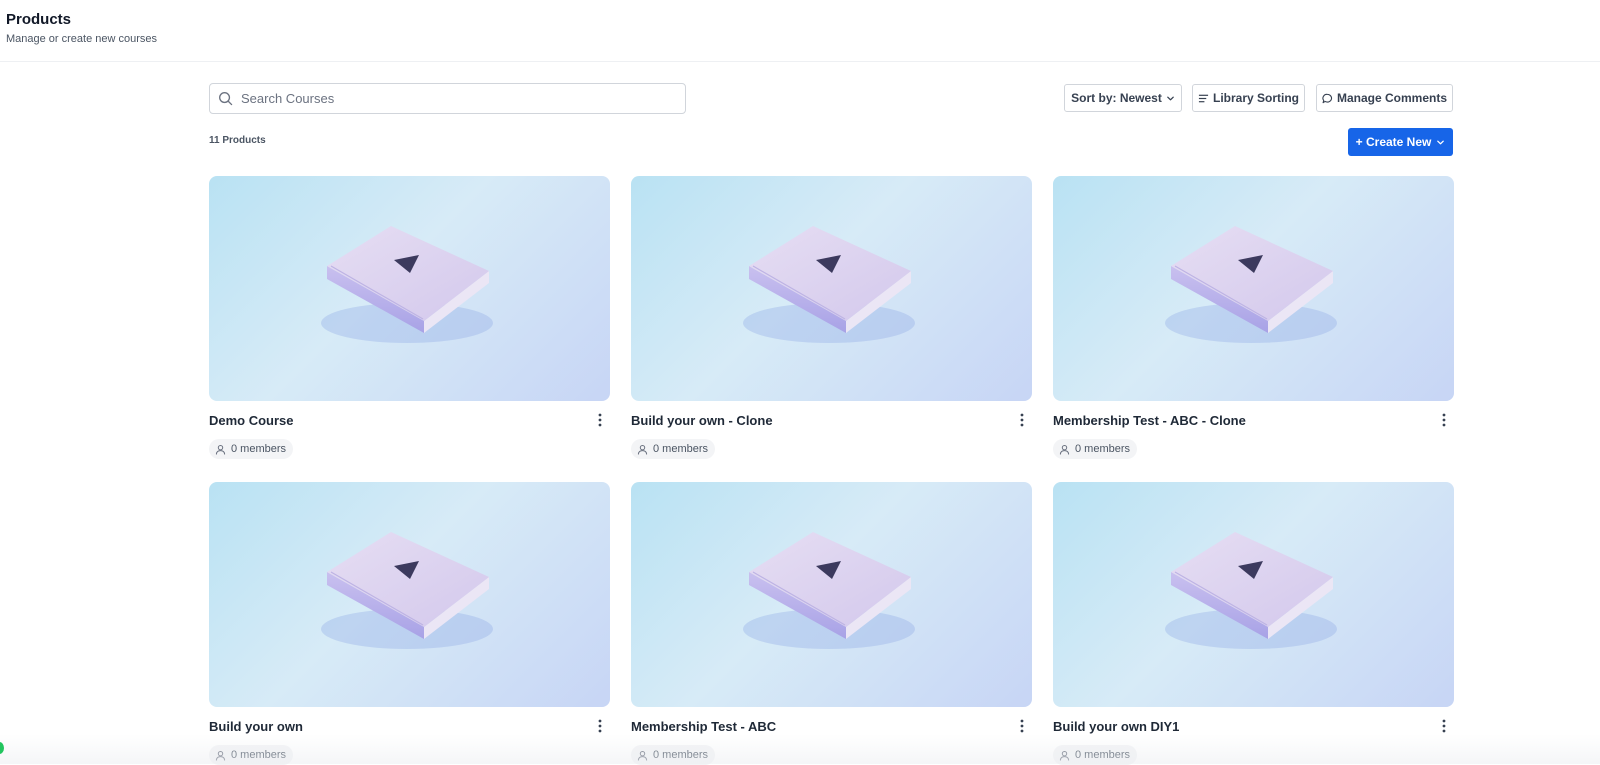  What do you see at coordinates (237, 140) in the screenshot?
I see `product-count: 11 Products` at bounding box center [237, 140].